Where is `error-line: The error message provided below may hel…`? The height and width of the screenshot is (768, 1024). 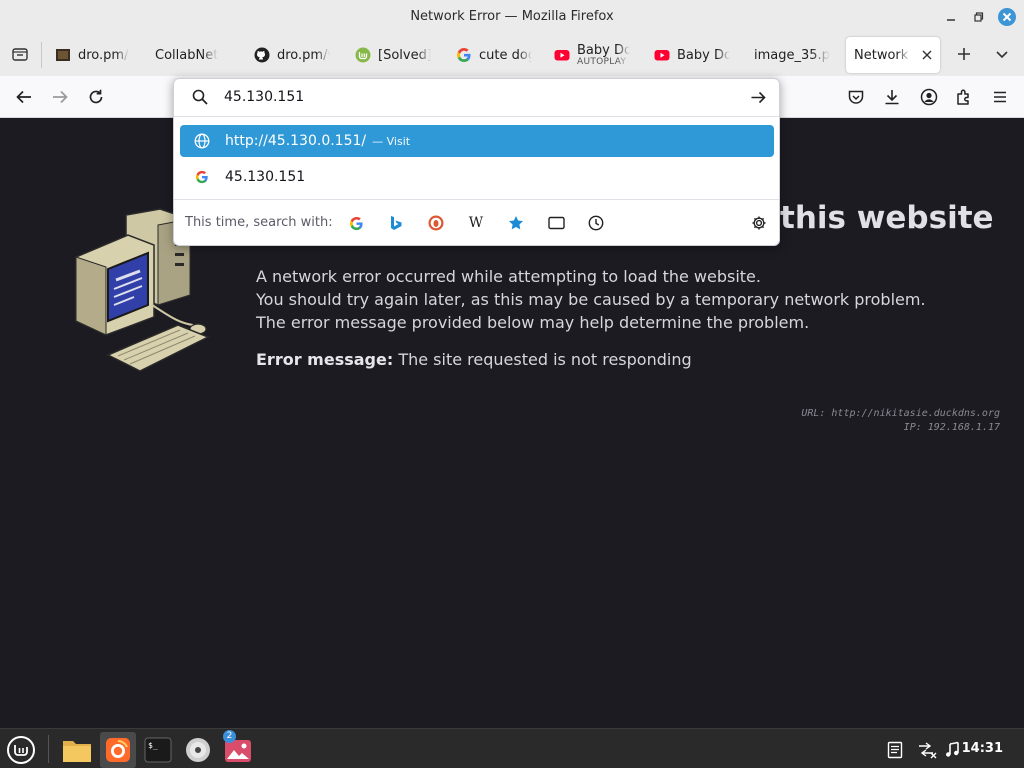 error-line: The error message provided below may hel… is located at coordinates (533, 322).